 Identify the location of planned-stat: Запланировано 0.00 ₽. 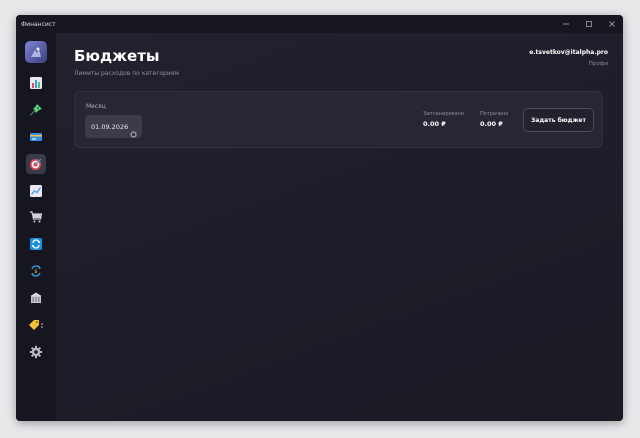
(443, 119).